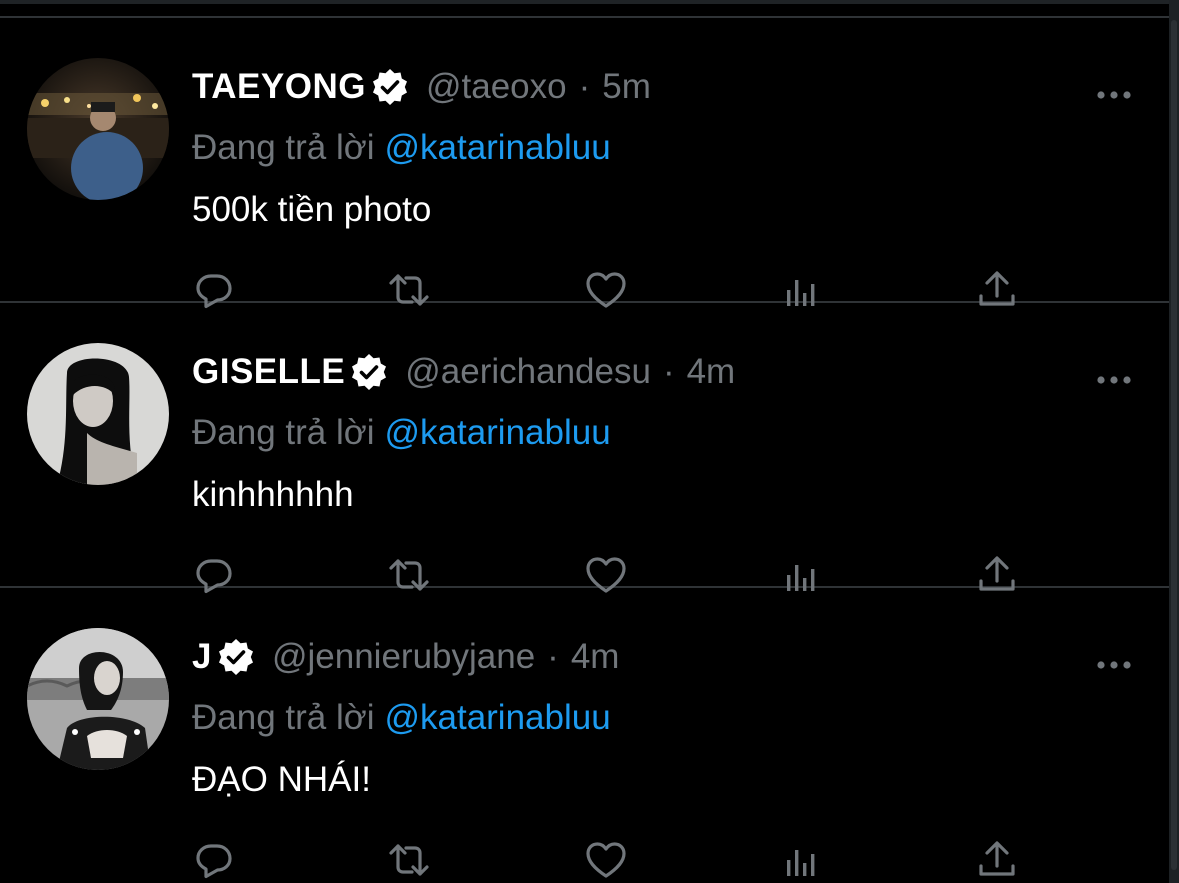 The image size is (1179, 883). What do you see at coordinates (528, 372) in the screenshot?
I see `handle: @aerichandesu` at bounding box center [528, 372].